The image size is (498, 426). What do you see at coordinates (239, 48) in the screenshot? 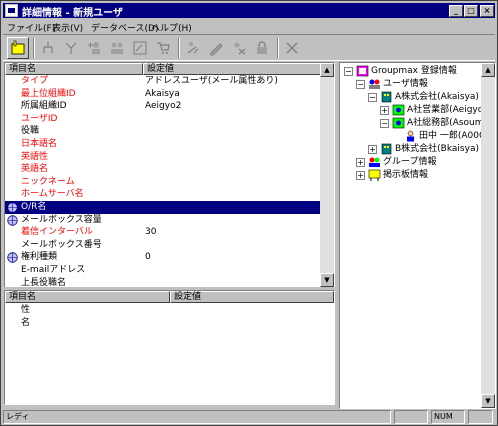
I see `delete-user-icon` at bounding box center [239, 48].